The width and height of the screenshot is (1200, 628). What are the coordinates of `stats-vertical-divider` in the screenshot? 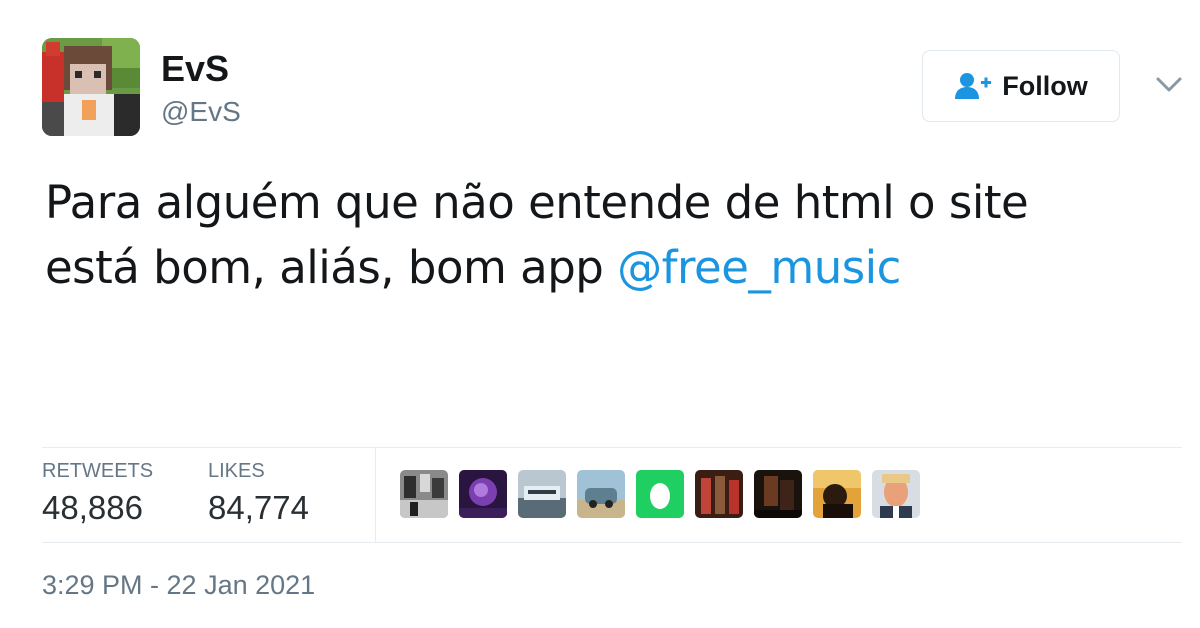 It's located at (375, 495).